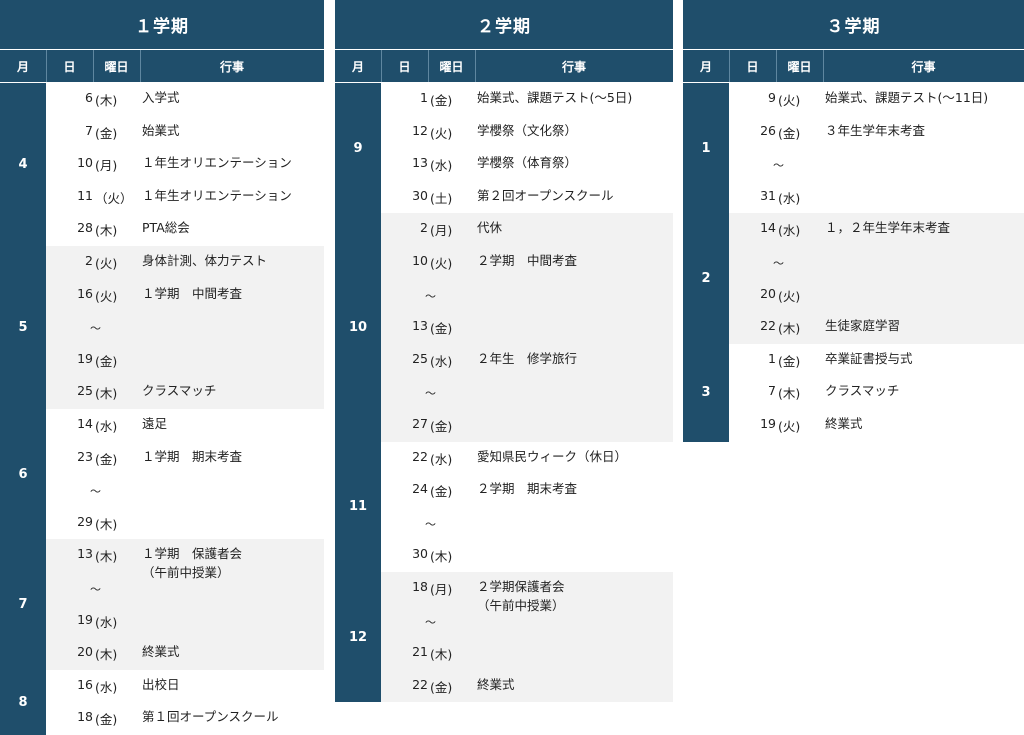  I want to click on table-row: 22 (金) 終業式, so click(527, 690).